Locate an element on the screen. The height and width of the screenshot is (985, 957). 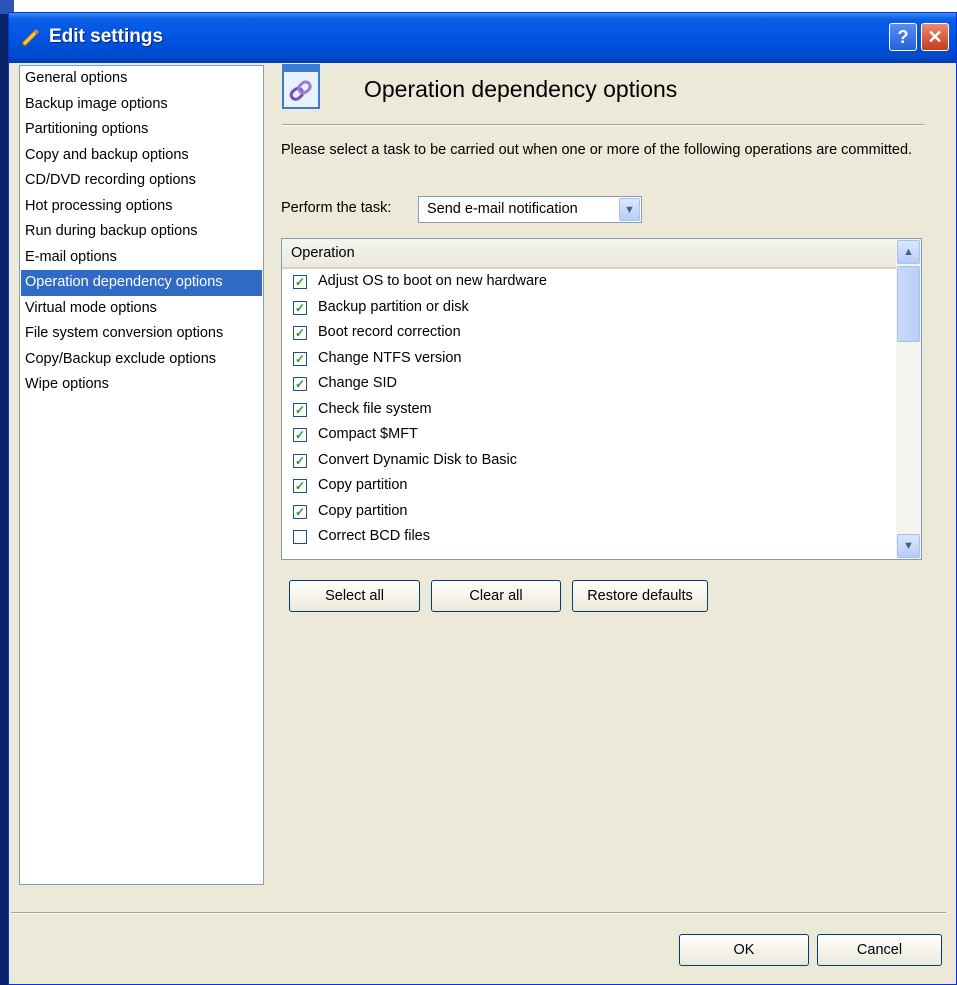
help-button: ? is located at coordinates (903, 37).